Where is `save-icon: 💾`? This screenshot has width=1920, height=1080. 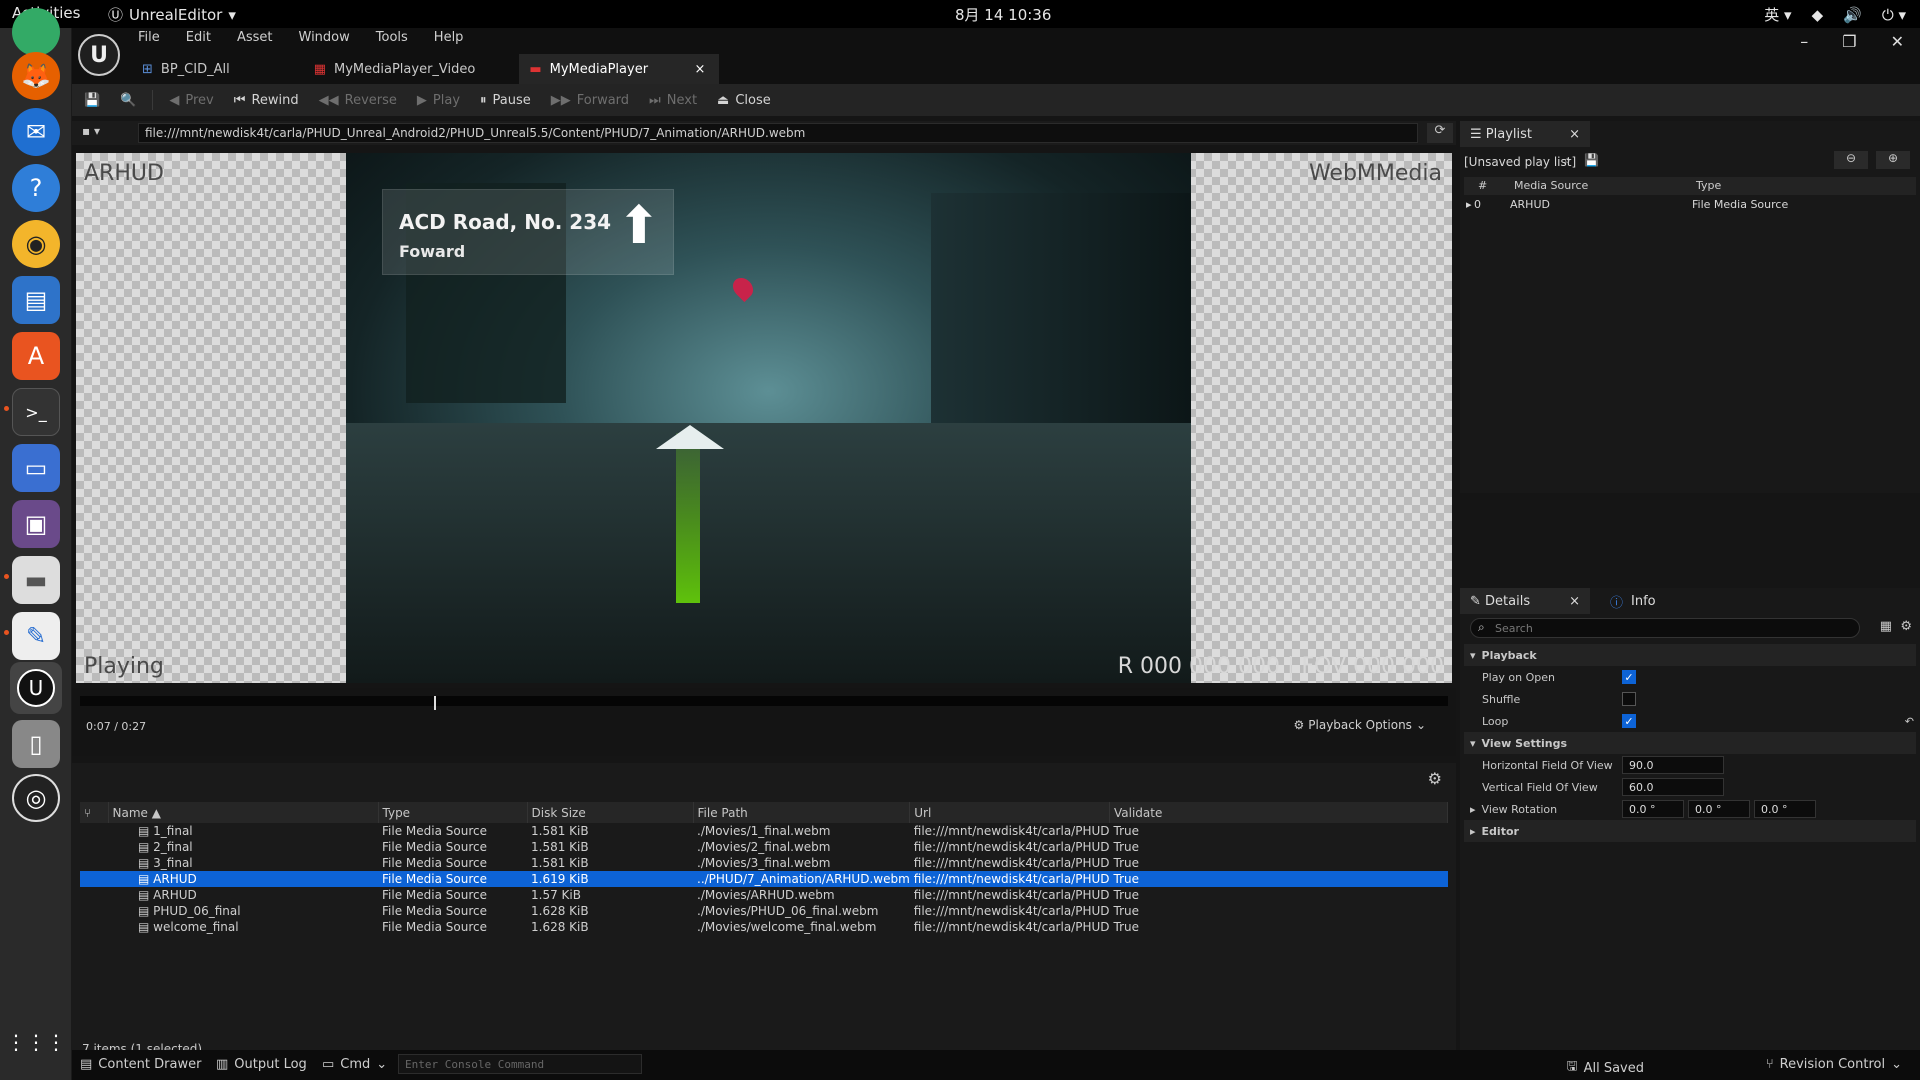 save-icon: 💾 is located at coordinates (91, 100).